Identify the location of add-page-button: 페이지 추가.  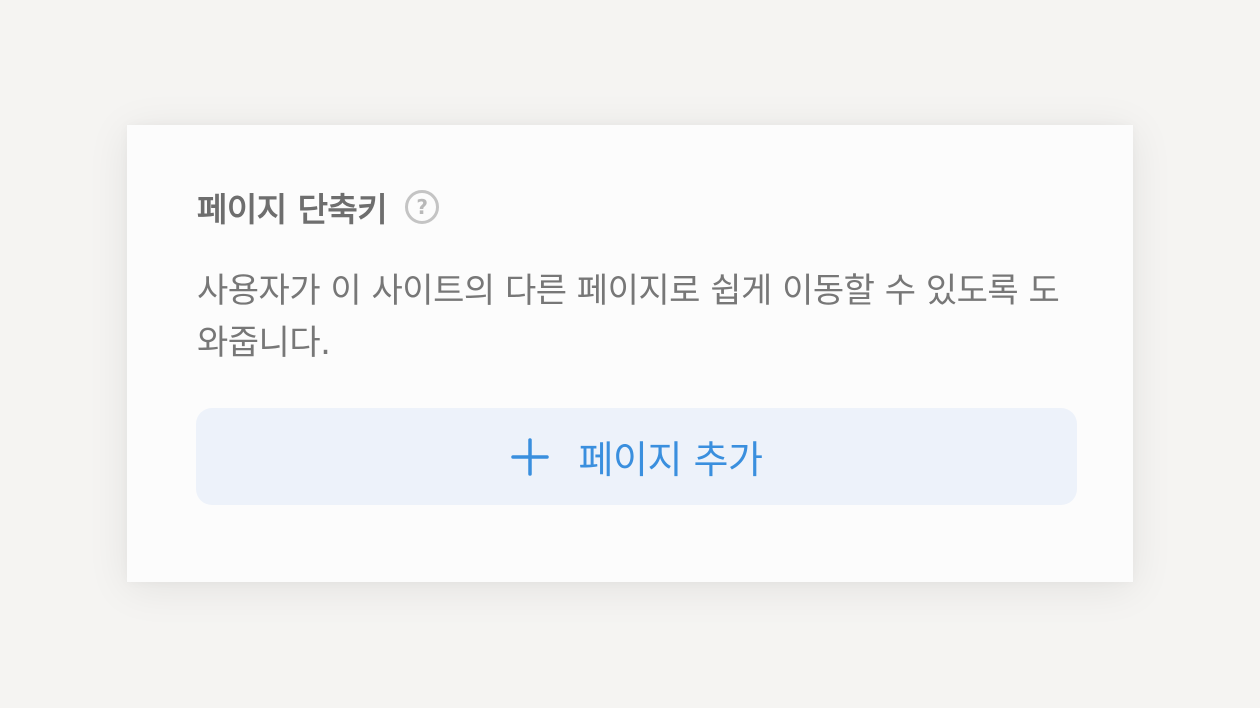
(636, 456).